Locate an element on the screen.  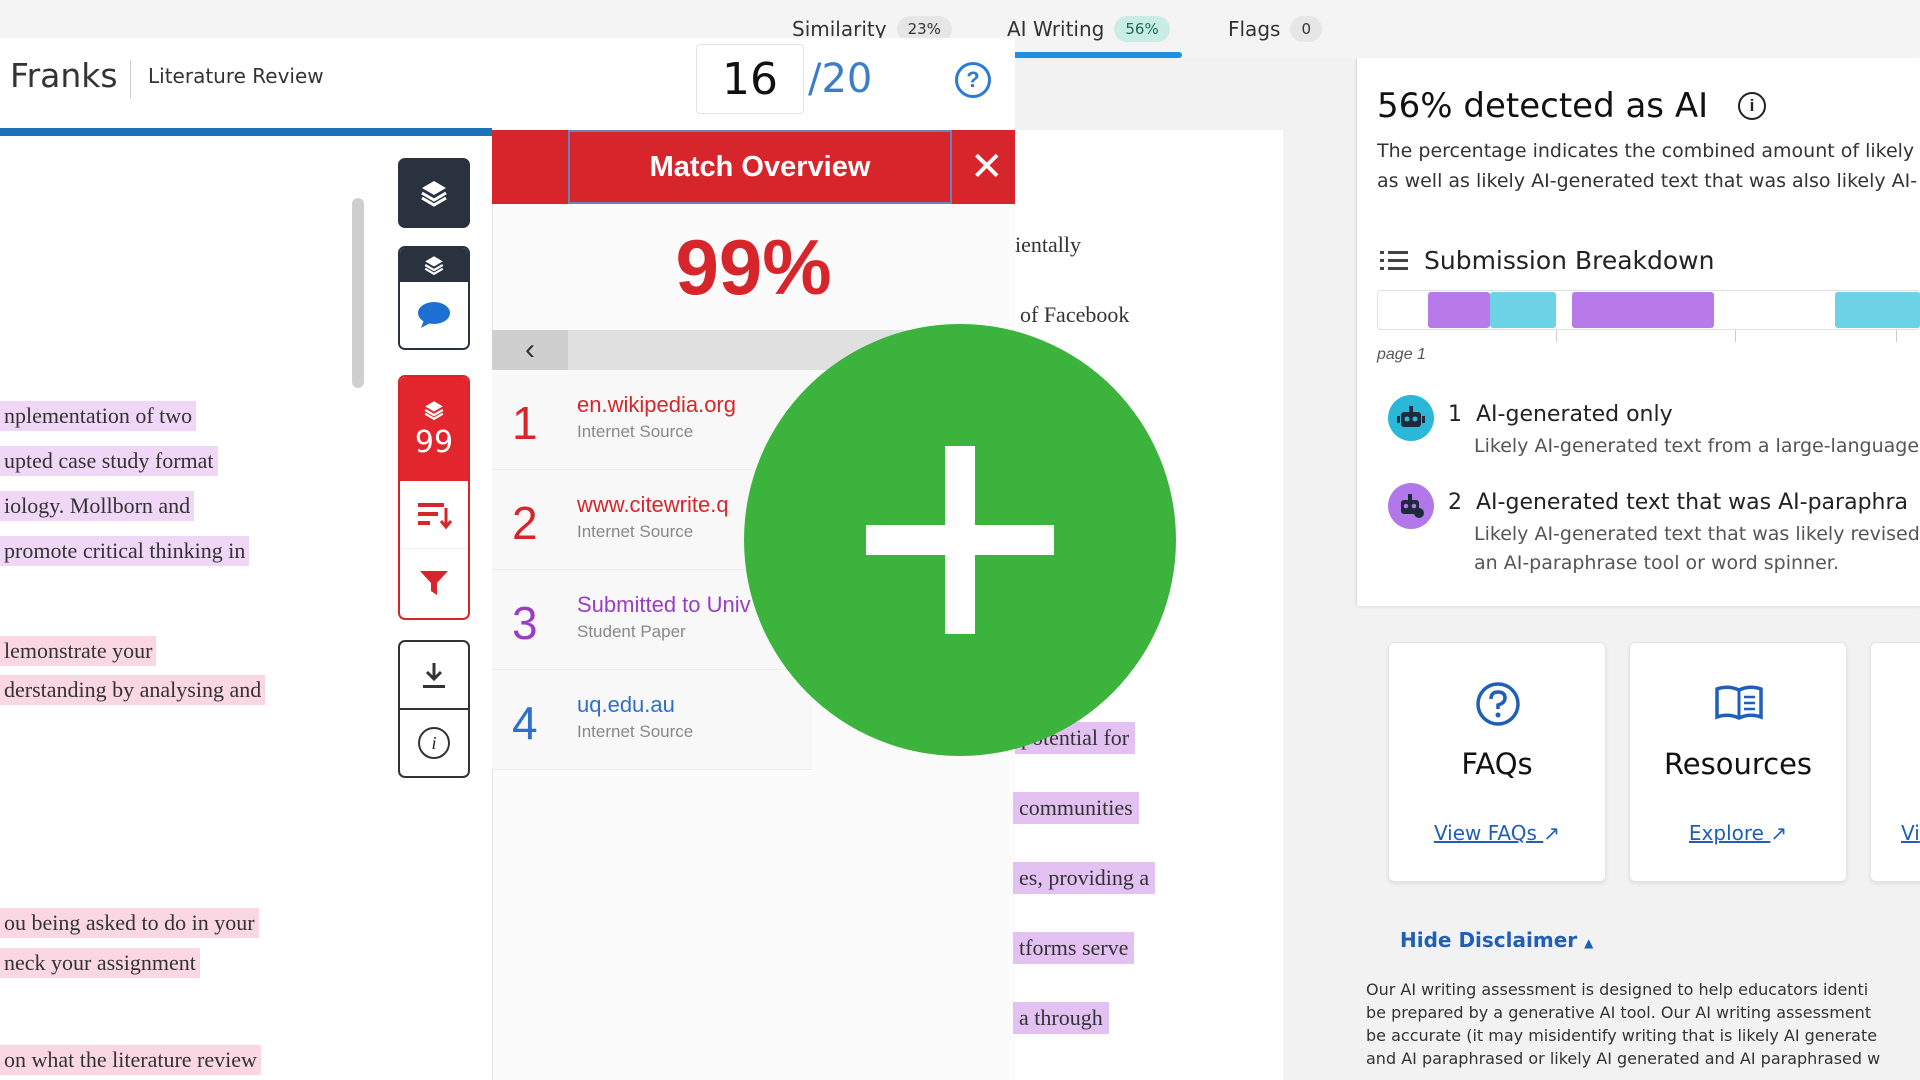
match-source: Submitted to Univ is located at coordinates (664, 605).